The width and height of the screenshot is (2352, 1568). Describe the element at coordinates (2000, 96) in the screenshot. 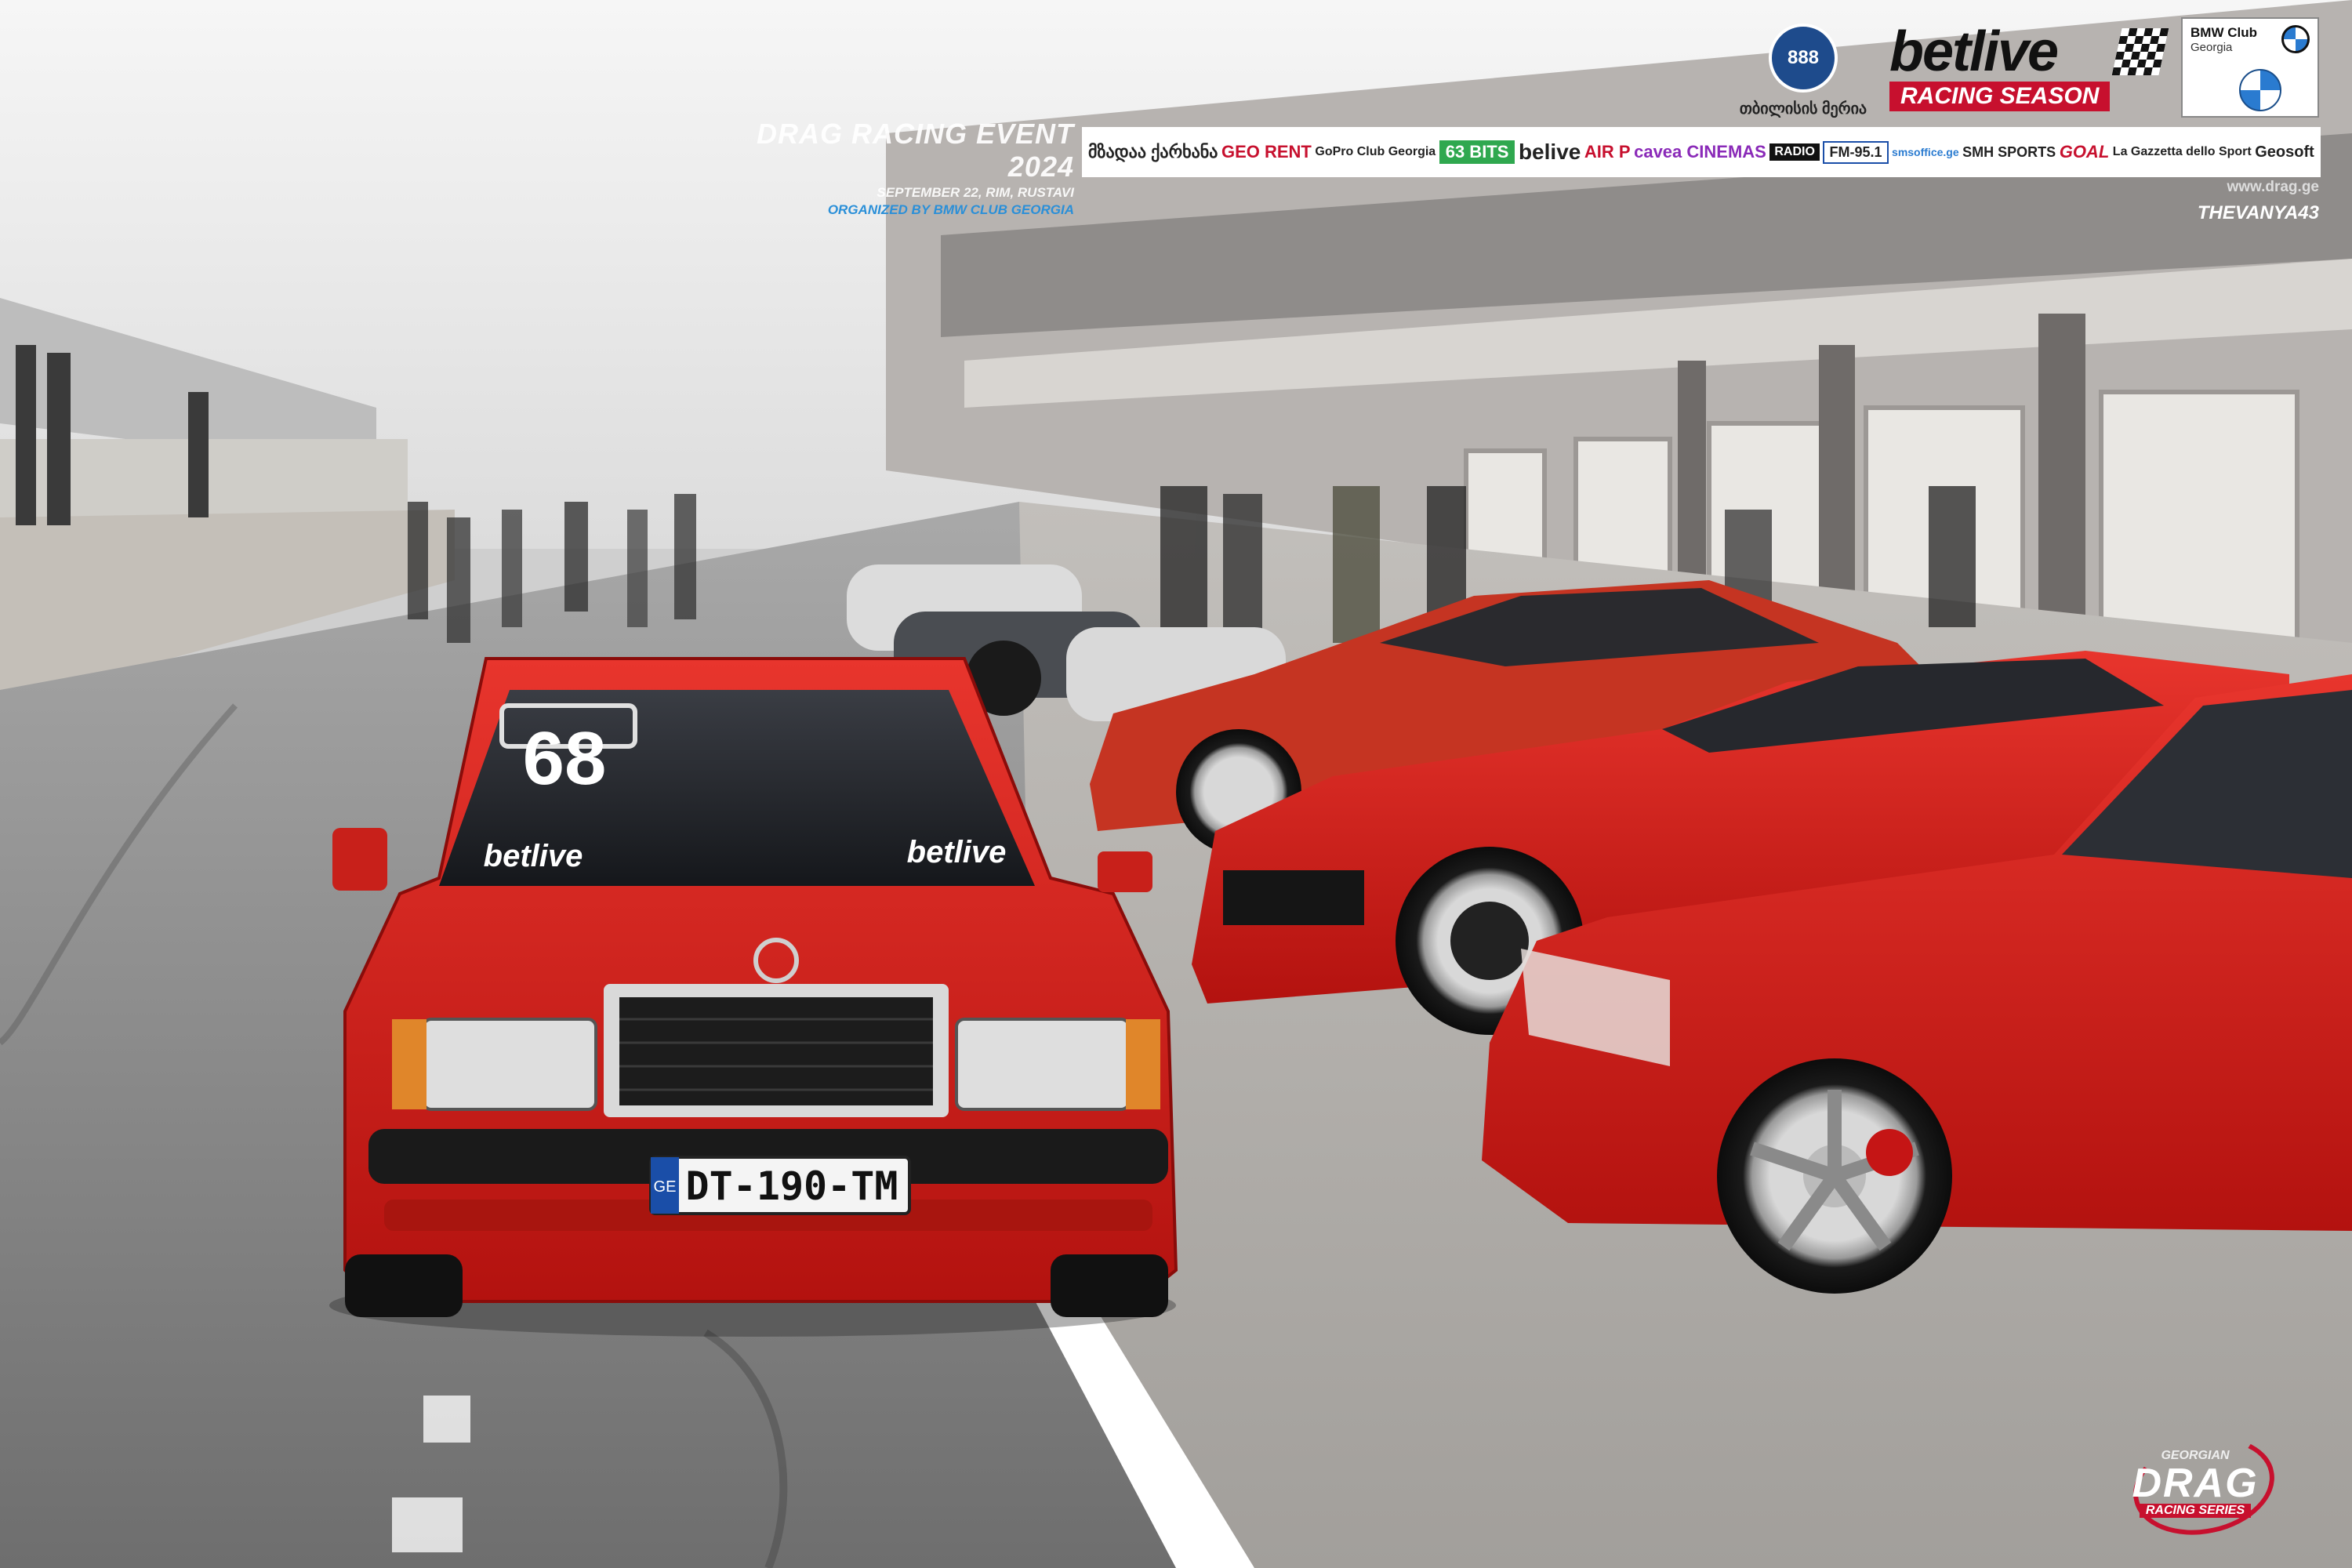

I see `betlive-season-tag: RACING SEASON` at that location.